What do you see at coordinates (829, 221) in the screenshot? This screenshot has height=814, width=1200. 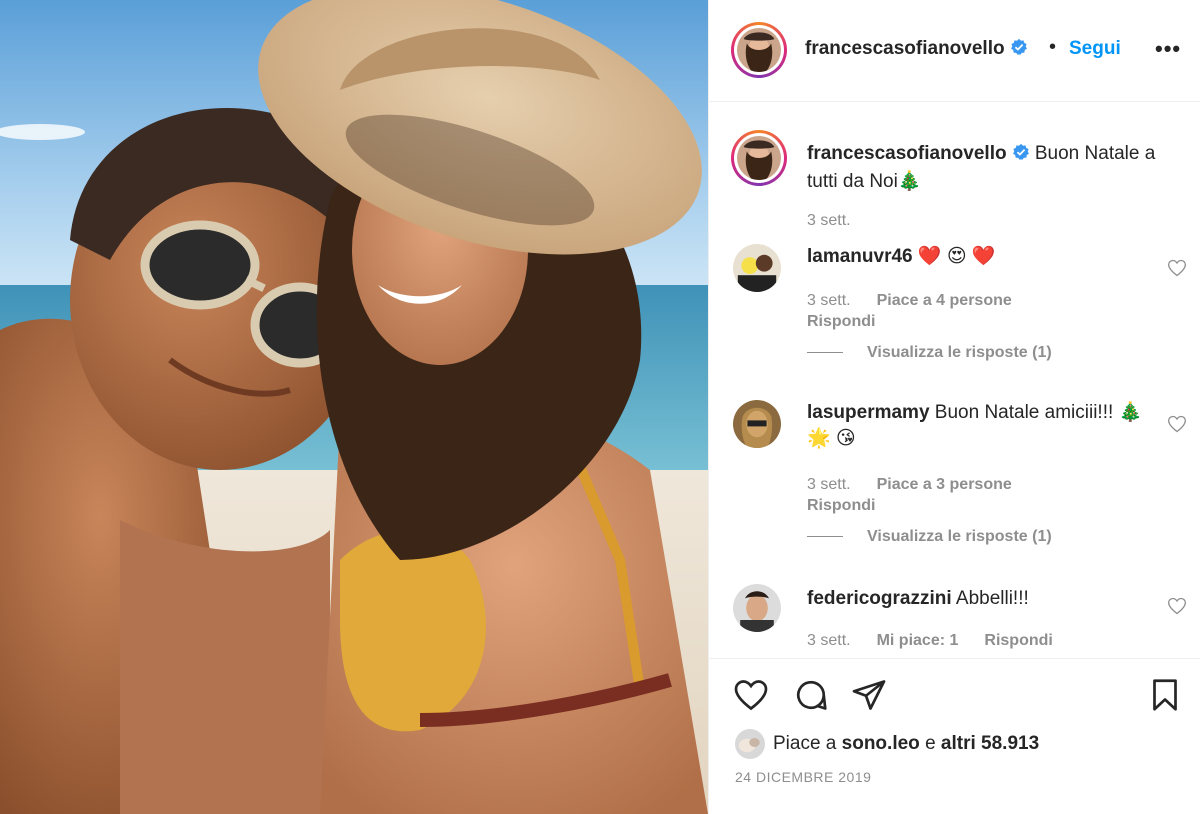 I see `caption-timestamp: 3 sett.` at bounding box center [829, 221].